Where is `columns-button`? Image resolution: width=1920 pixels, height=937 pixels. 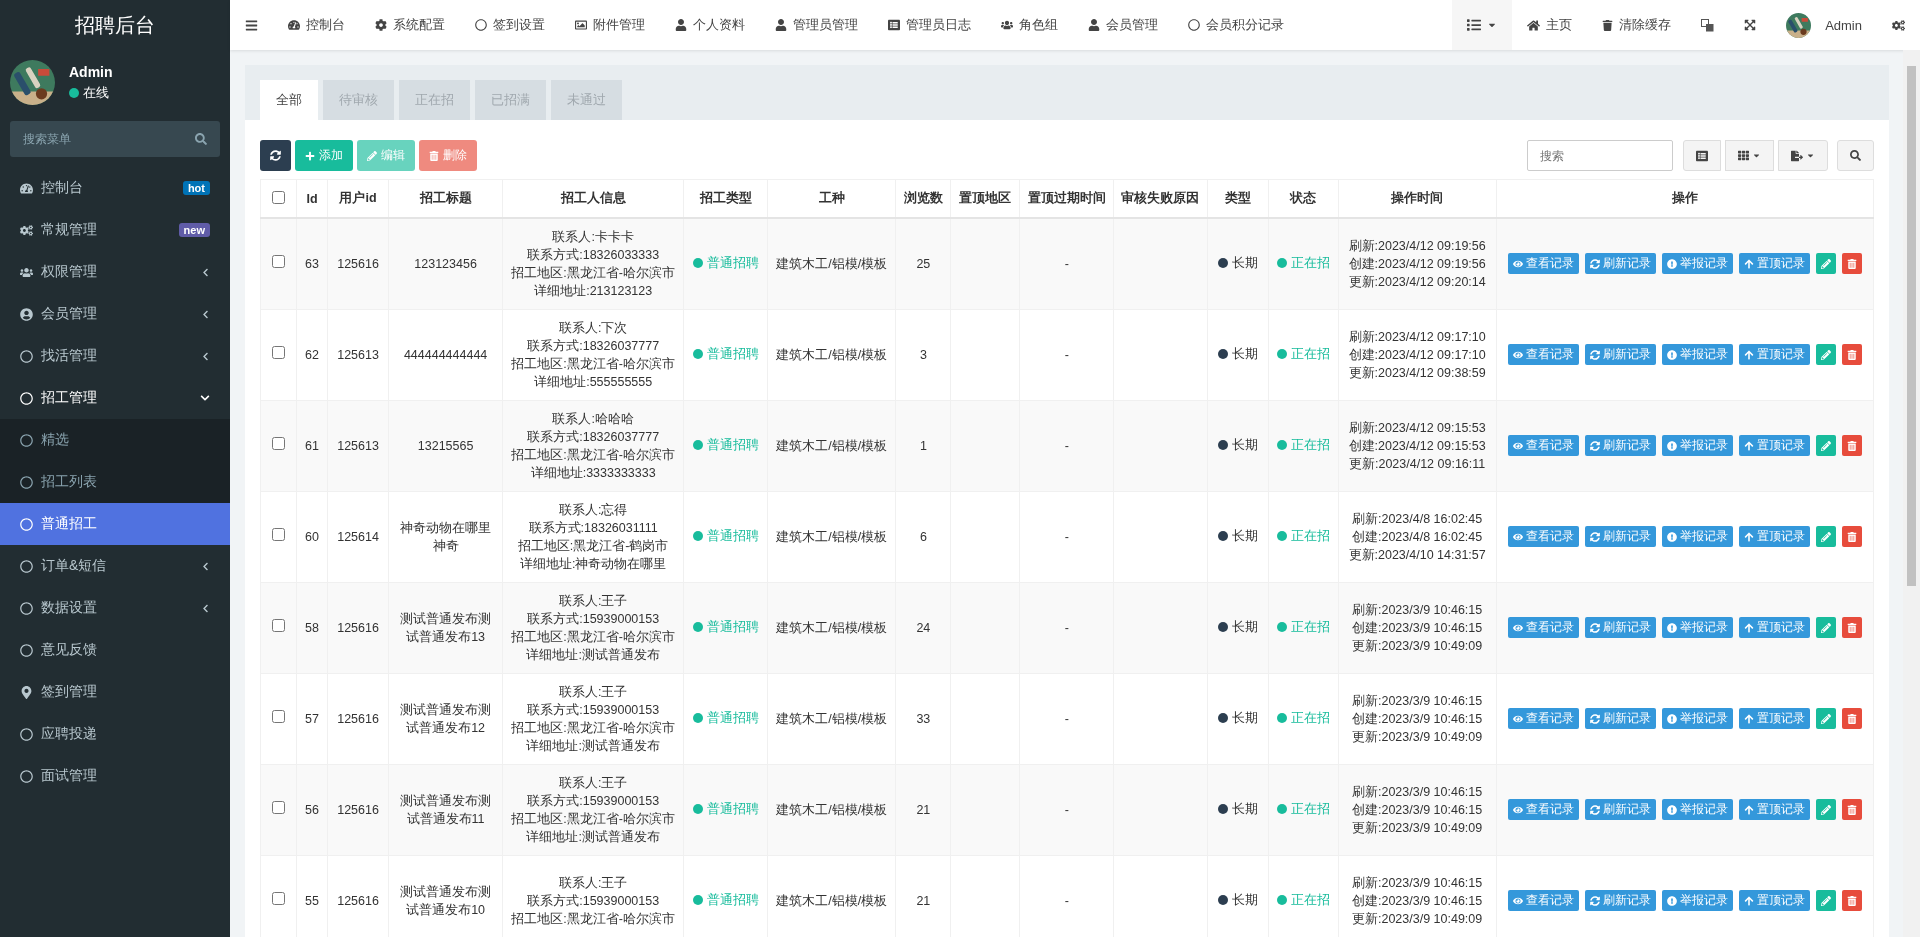 columns-button is located at coordinates (1749, 155).